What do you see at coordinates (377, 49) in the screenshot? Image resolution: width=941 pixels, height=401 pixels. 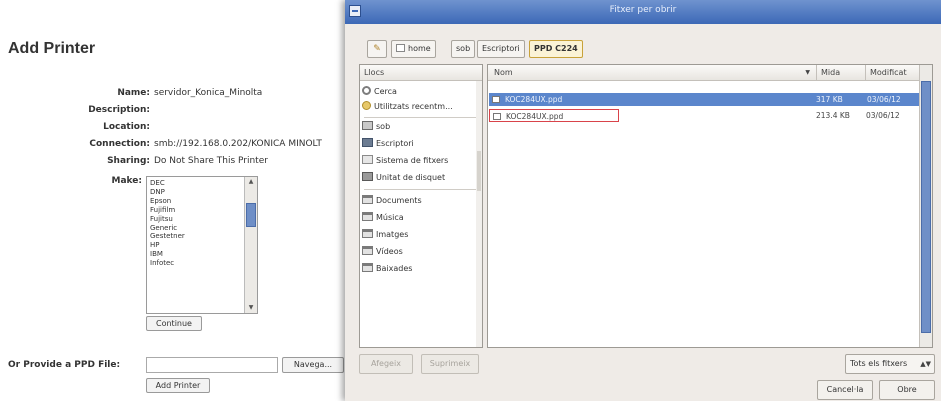 I see `edit-location-icon: ✎` at bounding box center [377, 49].